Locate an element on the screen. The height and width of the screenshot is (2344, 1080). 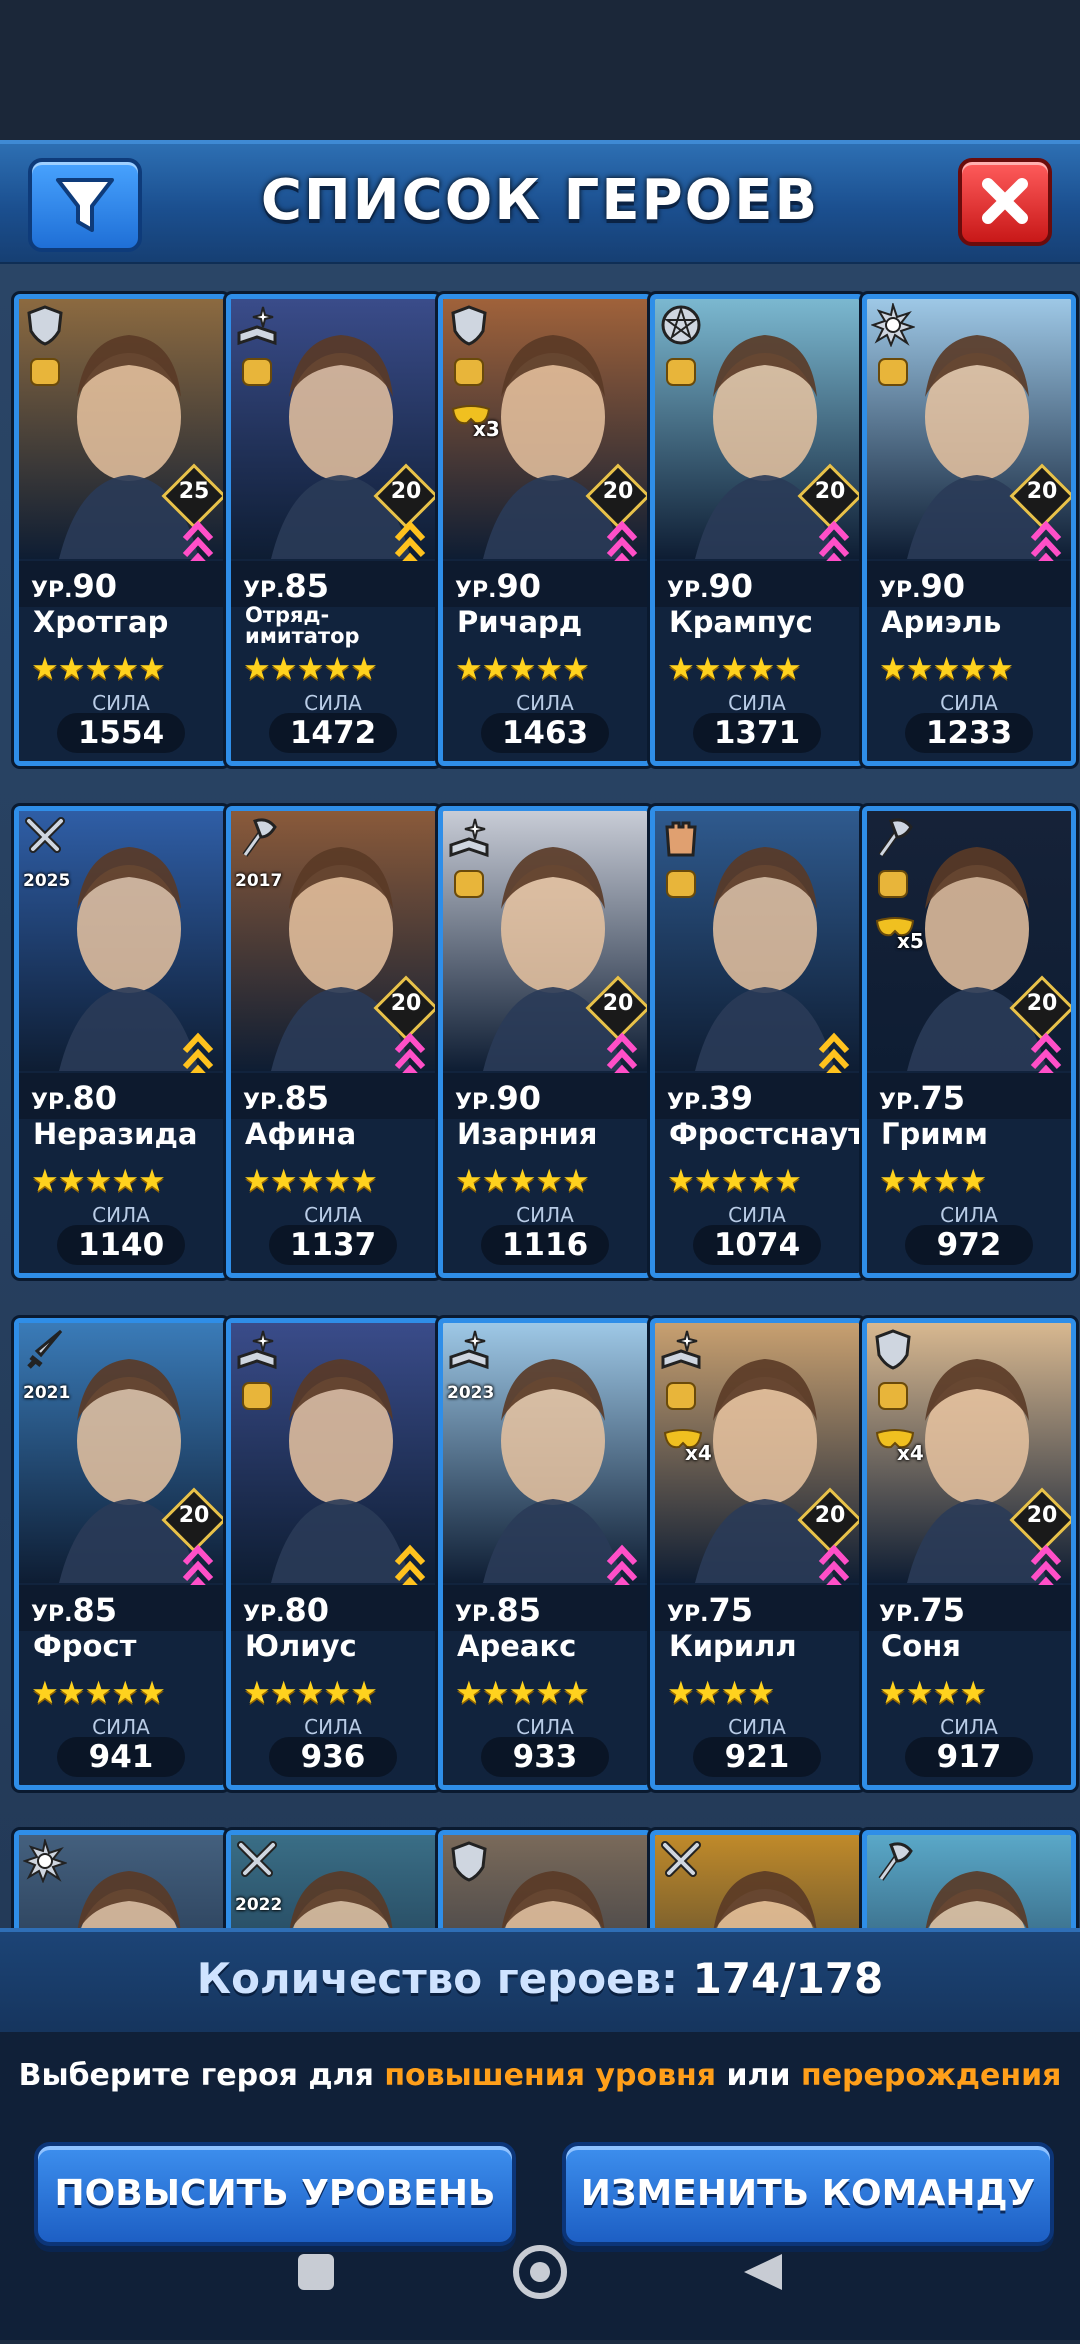
shield-icon is located at coordinates (893, 1349).